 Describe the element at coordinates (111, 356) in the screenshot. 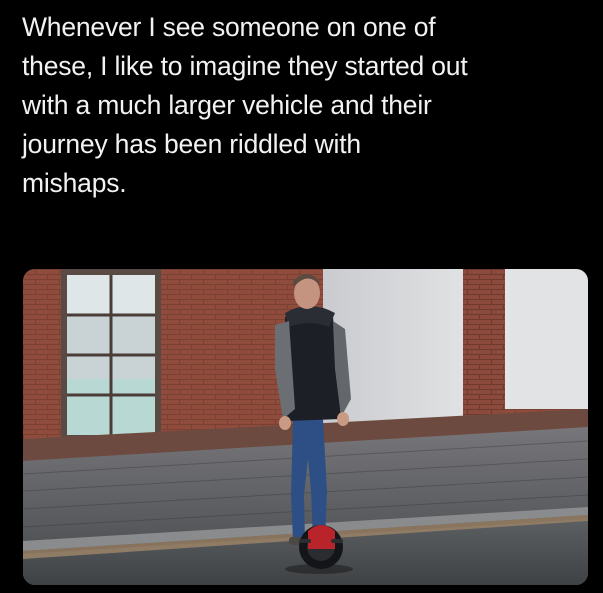

I see `building-window` at that location.